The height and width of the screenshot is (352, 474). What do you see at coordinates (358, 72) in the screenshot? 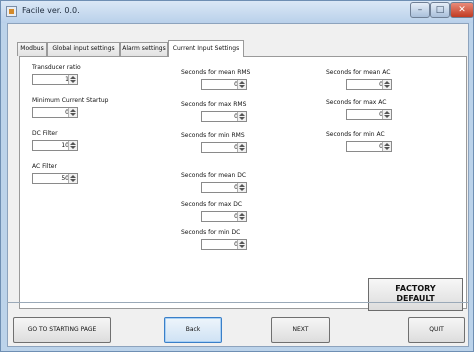
I see `seconds-mean-ac-label: Seconds for mean AC` at bounding box center [358, 72].